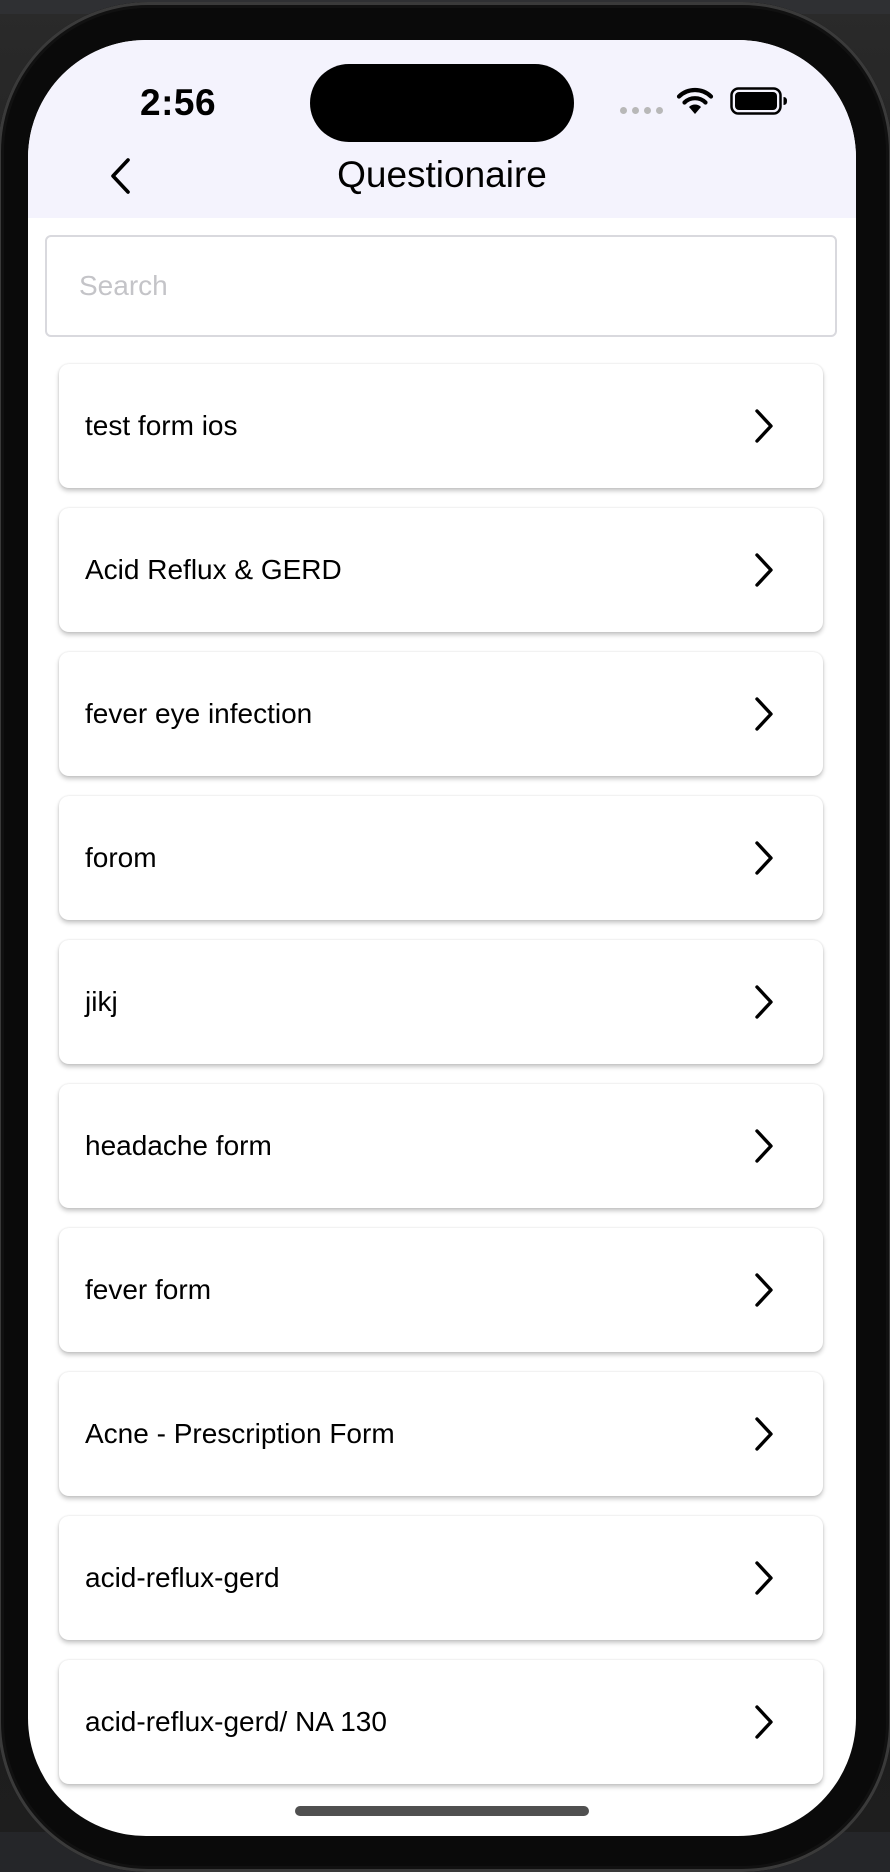 Image resolution: width=890 pixels, height=1872 pixels. Describe the element at coordinates (441, 858) in the screenshot. I see `questionnaire-list-item: forom` at that location.